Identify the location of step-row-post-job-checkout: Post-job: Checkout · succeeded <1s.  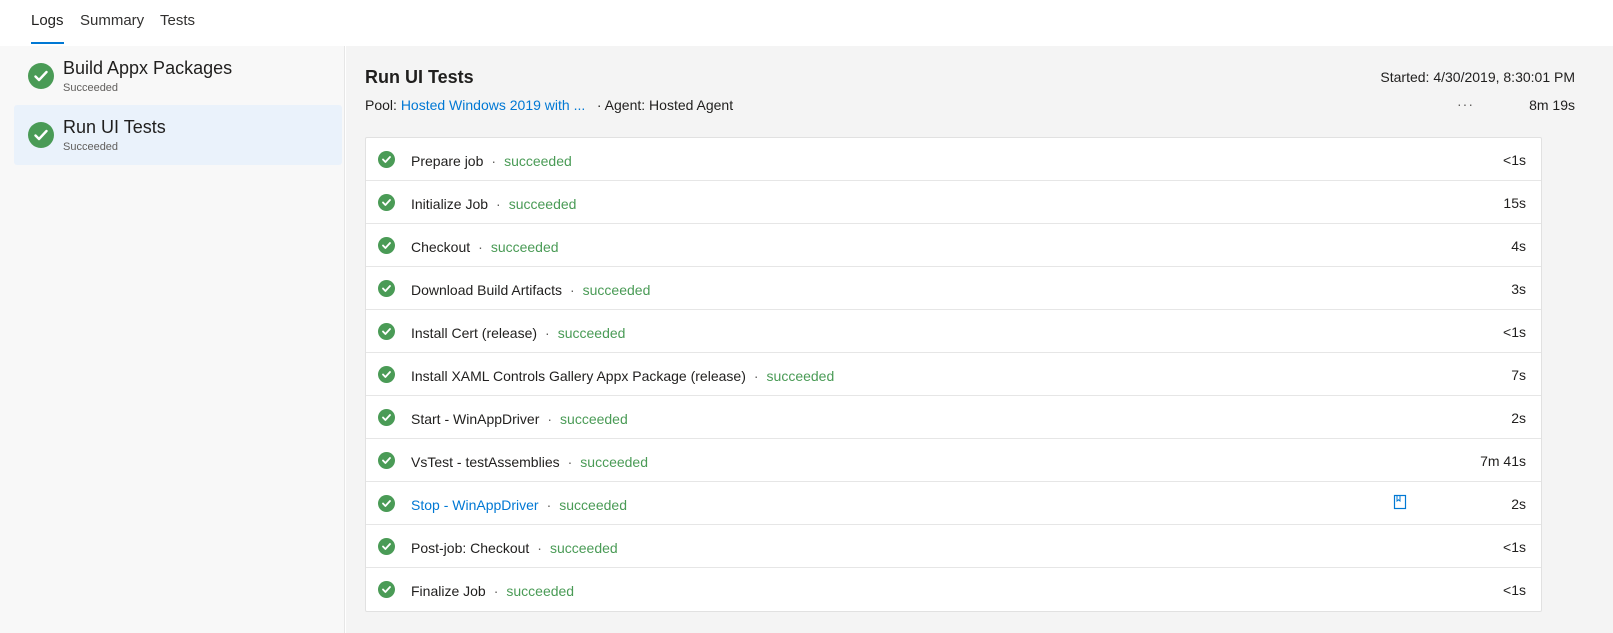
(953, 546).